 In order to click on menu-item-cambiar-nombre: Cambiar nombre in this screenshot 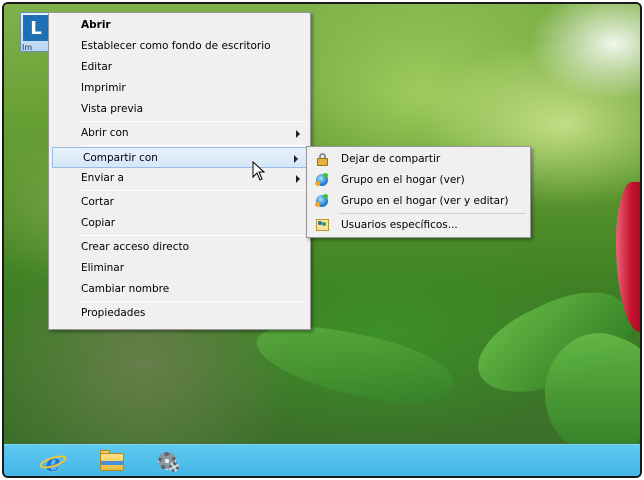, I will do `click(179, 289)`.